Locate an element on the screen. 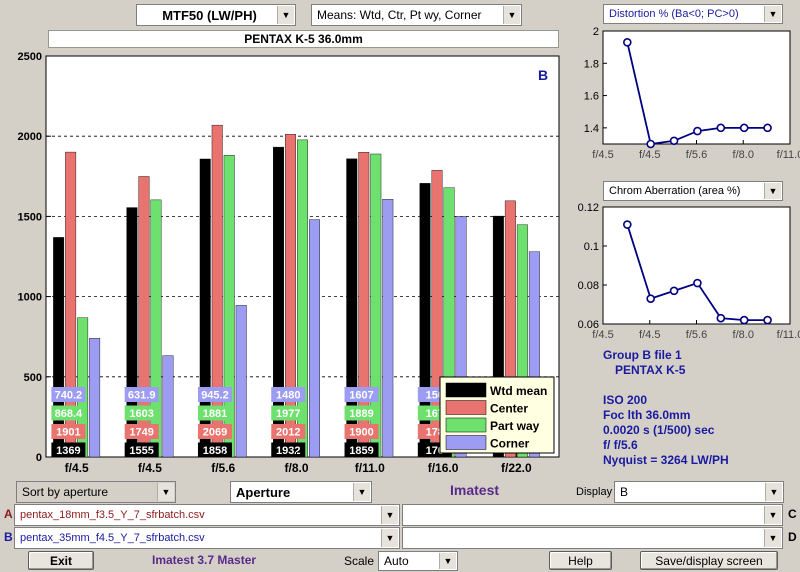 This screenshot has width=800, height=572. file-b-value: pentax_35mm_f4.5_Y_7_sfrbatch.csv is located at coordinates (112, 538).